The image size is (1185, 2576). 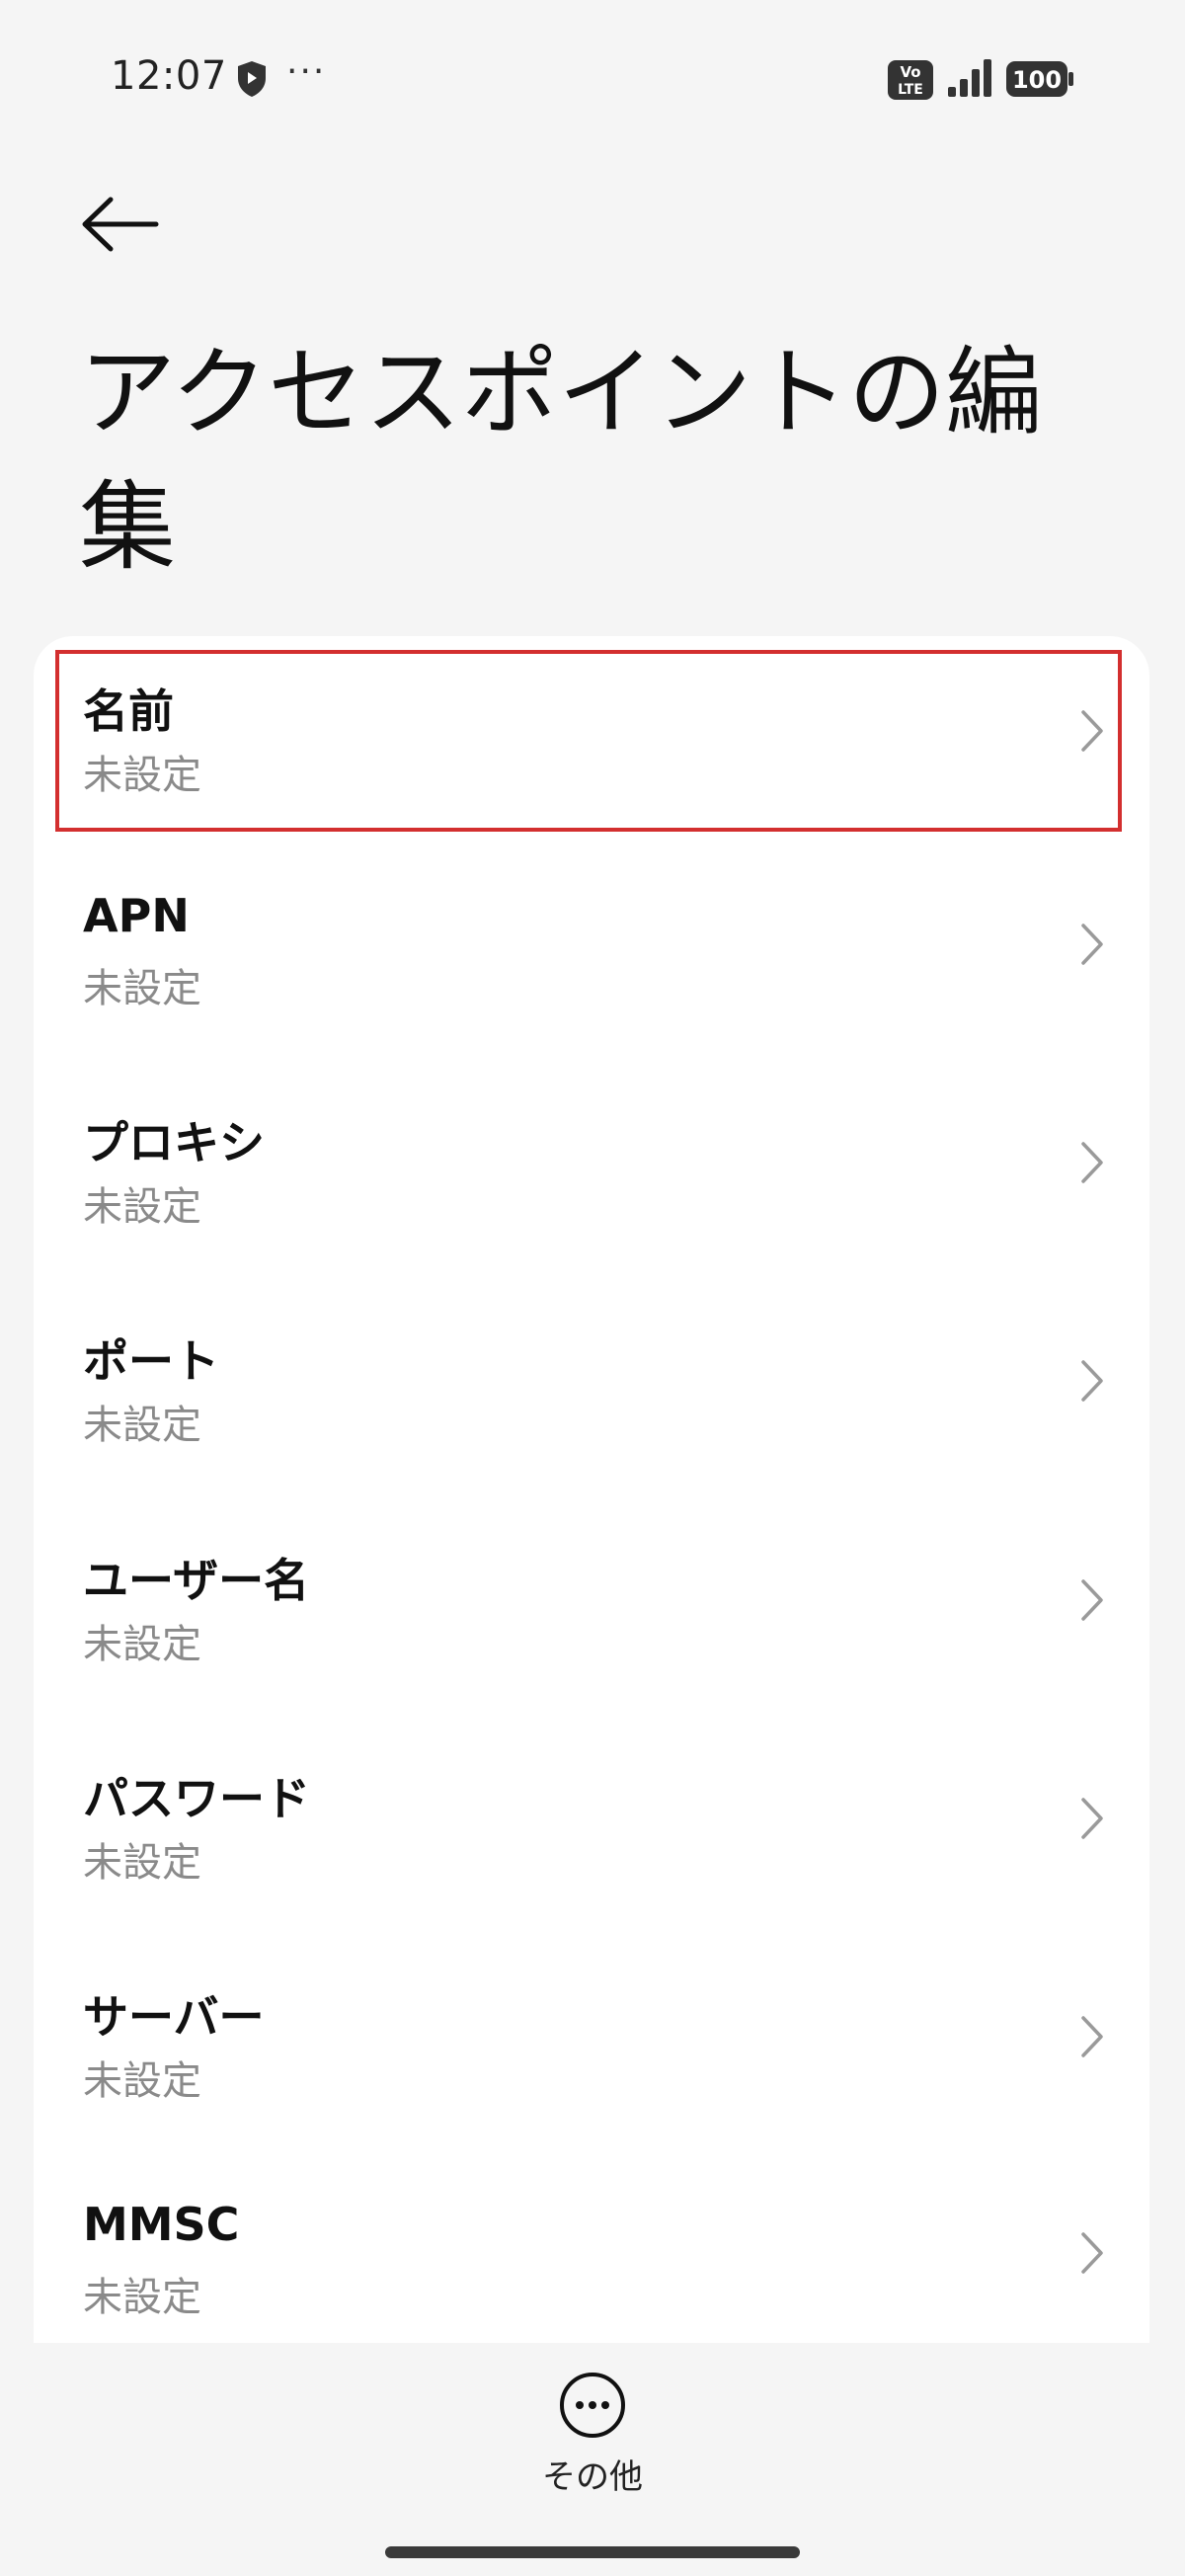 What do you see at coordinates (169, 76) in the screenshot?
I see `status-time: 12:07` at bounding box center [169, 76].